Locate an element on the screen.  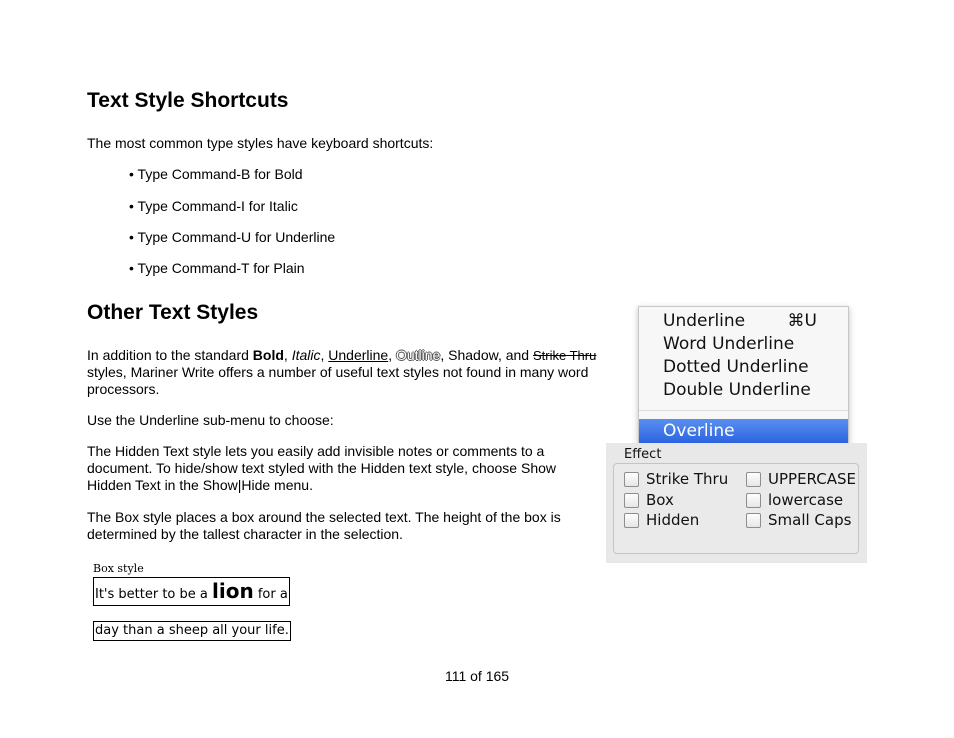
command-u-shortcut: ⌘U is located at coordinates (802, 321).